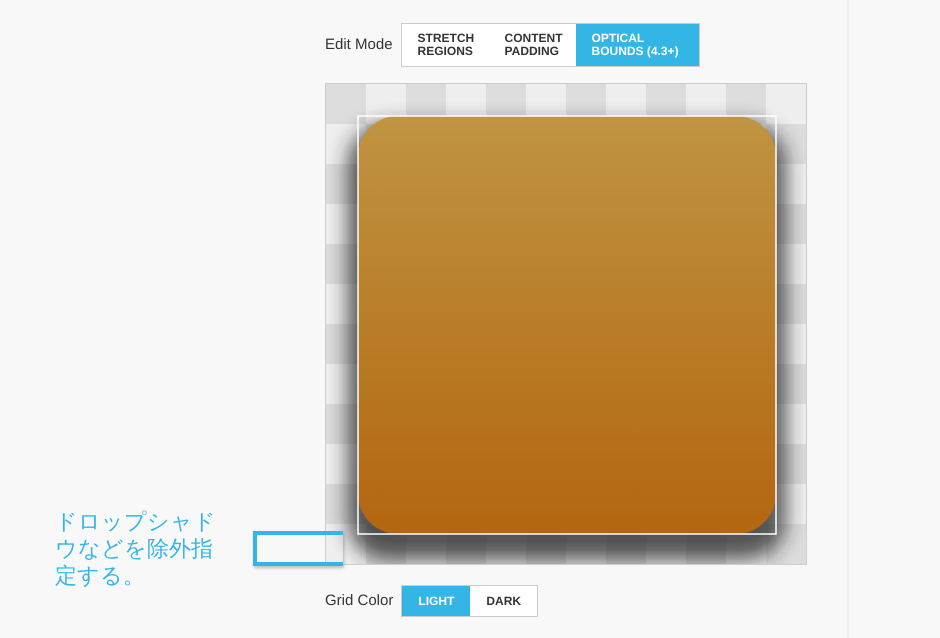 The height and width of the screenshot is (638, 940). Describe the element at coordinates (136, 548) in the screenshot. I see `annotation-text: ドロップシャドウなどを除外指定する。` at that location.